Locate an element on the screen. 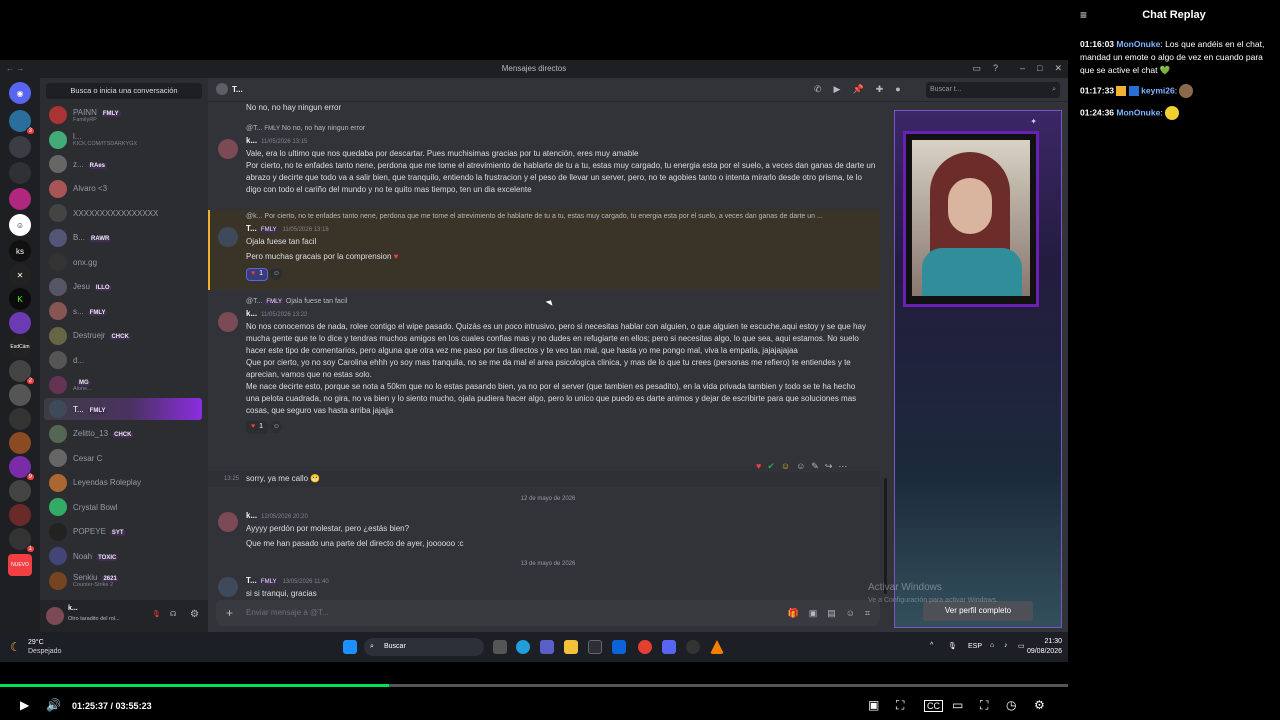 The width and height of the screenshot is (1280, 720). server-icon: ☺ is located at coordinates (20, 225).